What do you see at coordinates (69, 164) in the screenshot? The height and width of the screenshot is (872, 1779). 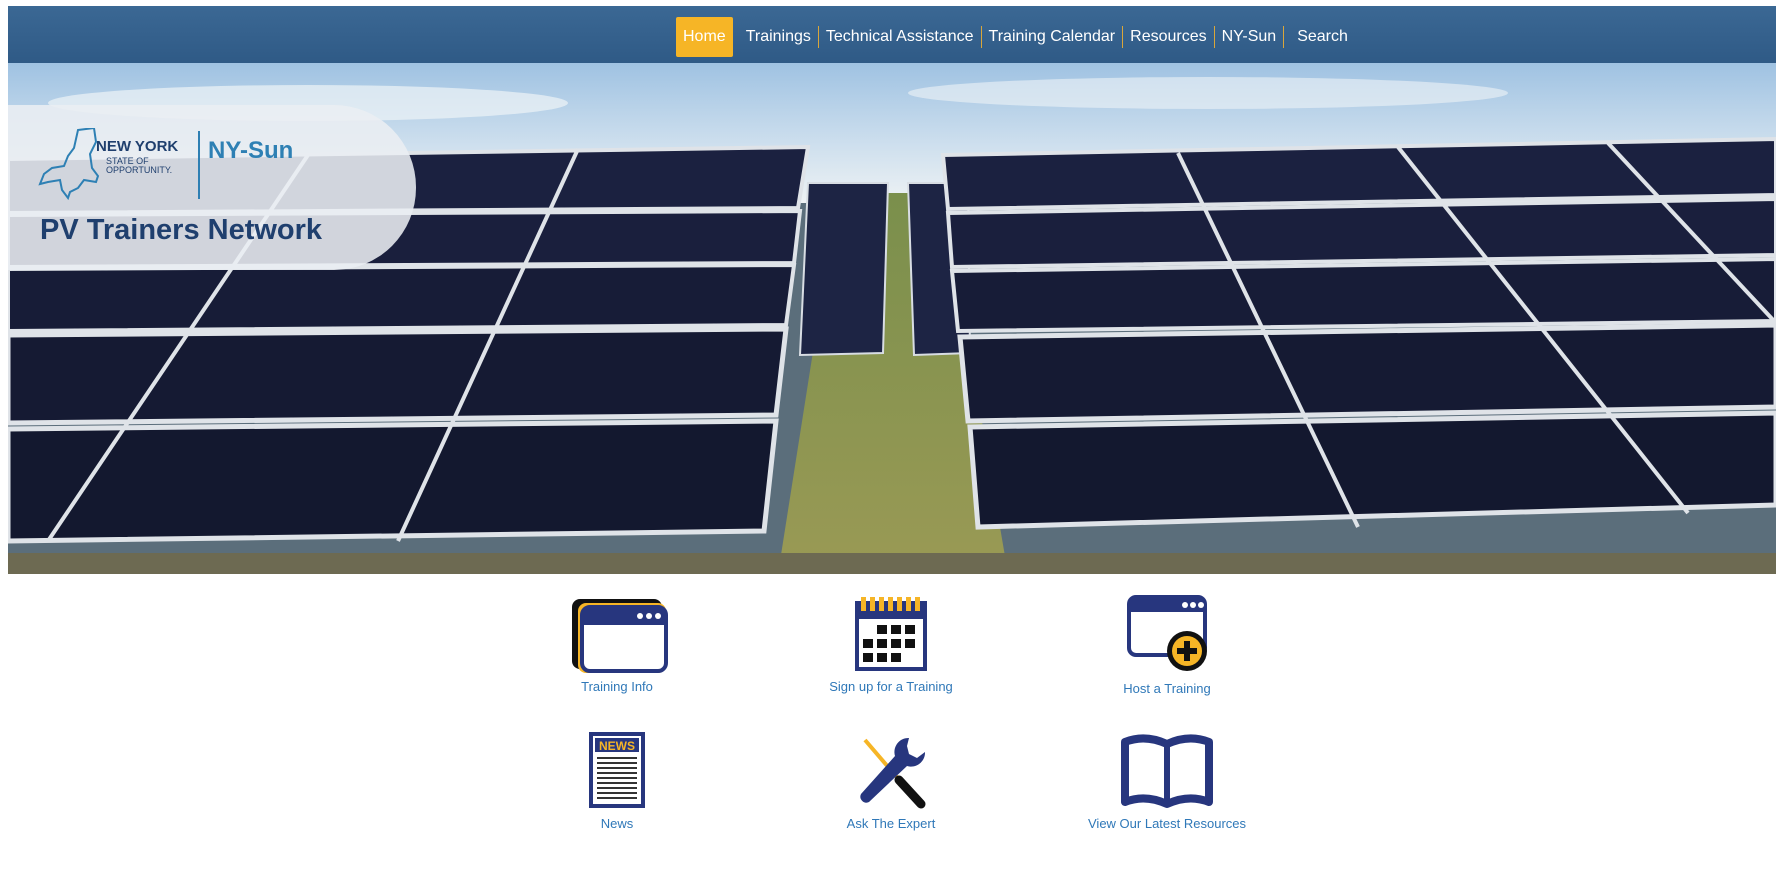 I see `new-york-state-outline-icon` at bounding box center [69, 164].